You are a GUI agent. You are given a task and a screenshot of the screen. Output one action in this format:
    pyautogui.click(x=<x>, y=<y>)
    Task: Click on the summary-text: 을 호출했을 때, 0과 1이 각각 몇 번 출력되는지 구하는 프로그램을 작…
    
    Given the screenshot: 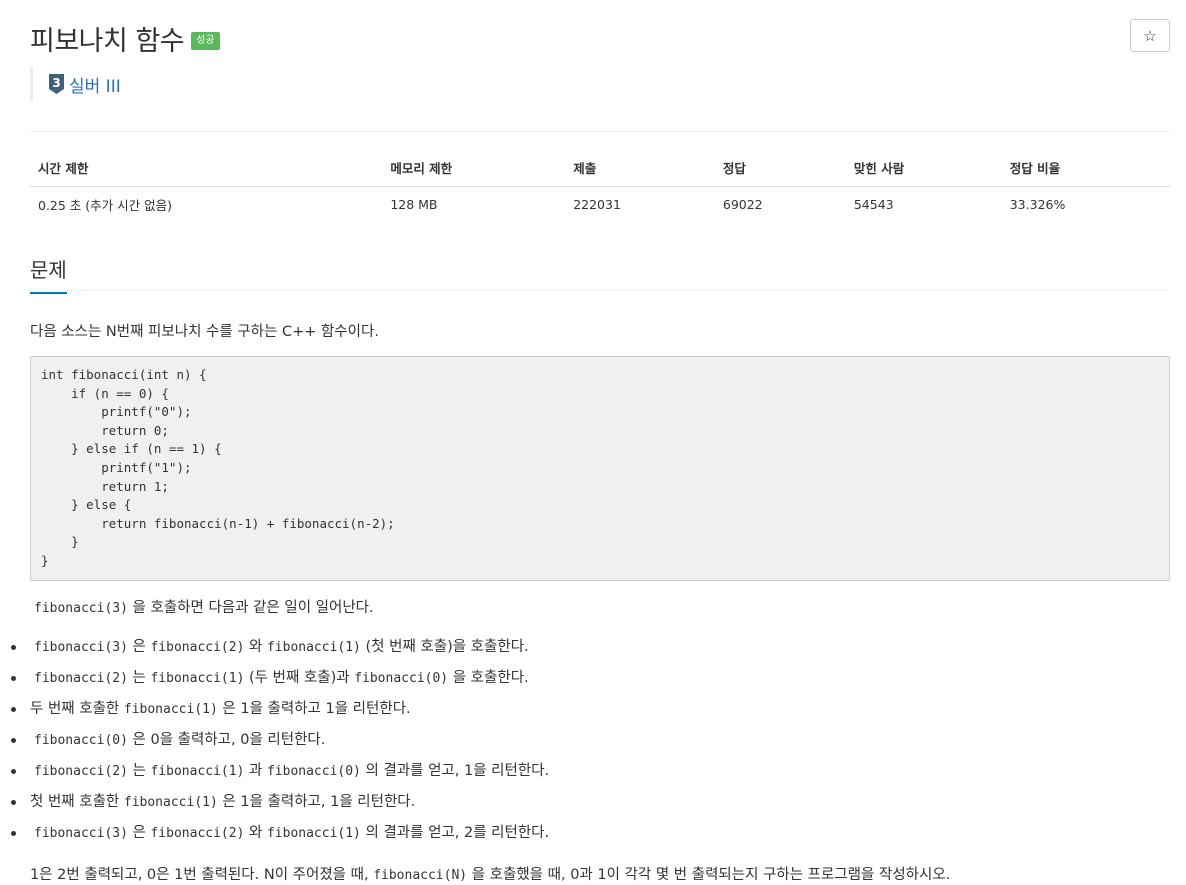 What is the action you would take?
    pyautogui.click(x=709, y=875)
    